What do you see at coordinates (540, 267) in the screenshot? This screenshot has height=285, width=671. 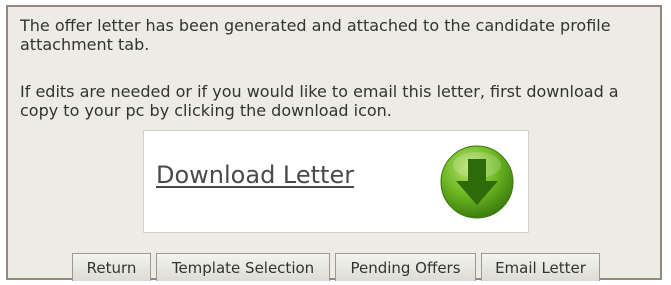 I see `email-letter-button: Email Letter` at bounding box center [540, 267].